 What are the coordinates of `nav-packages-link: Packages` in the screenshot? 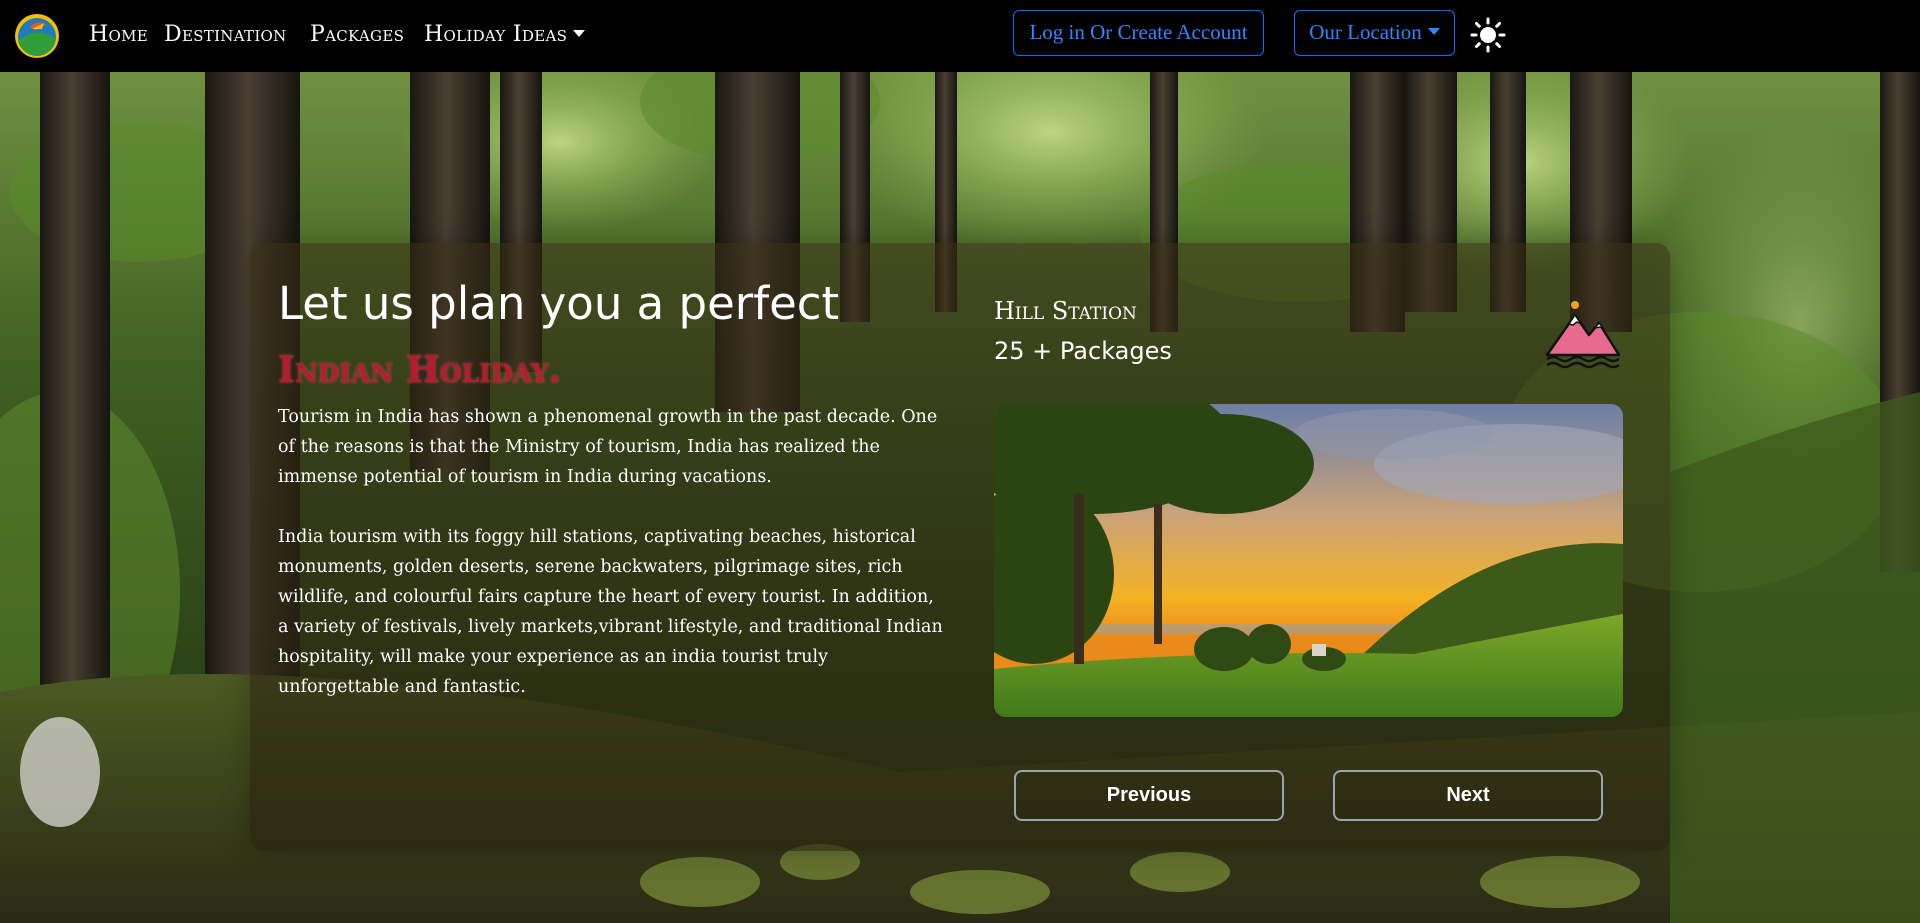 It's located at (357, 34).